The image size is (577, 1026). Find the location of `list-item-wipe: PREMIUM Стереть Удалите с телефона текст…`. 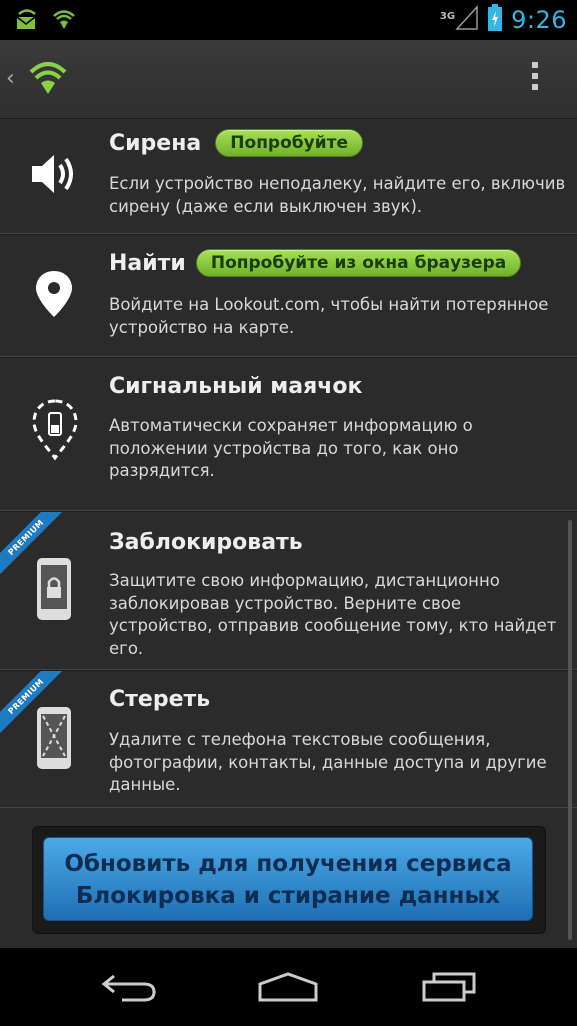

list-item-wipe: PREMIUM Стереть Удалите с телефона текст… is located at coordinates (288, 739).